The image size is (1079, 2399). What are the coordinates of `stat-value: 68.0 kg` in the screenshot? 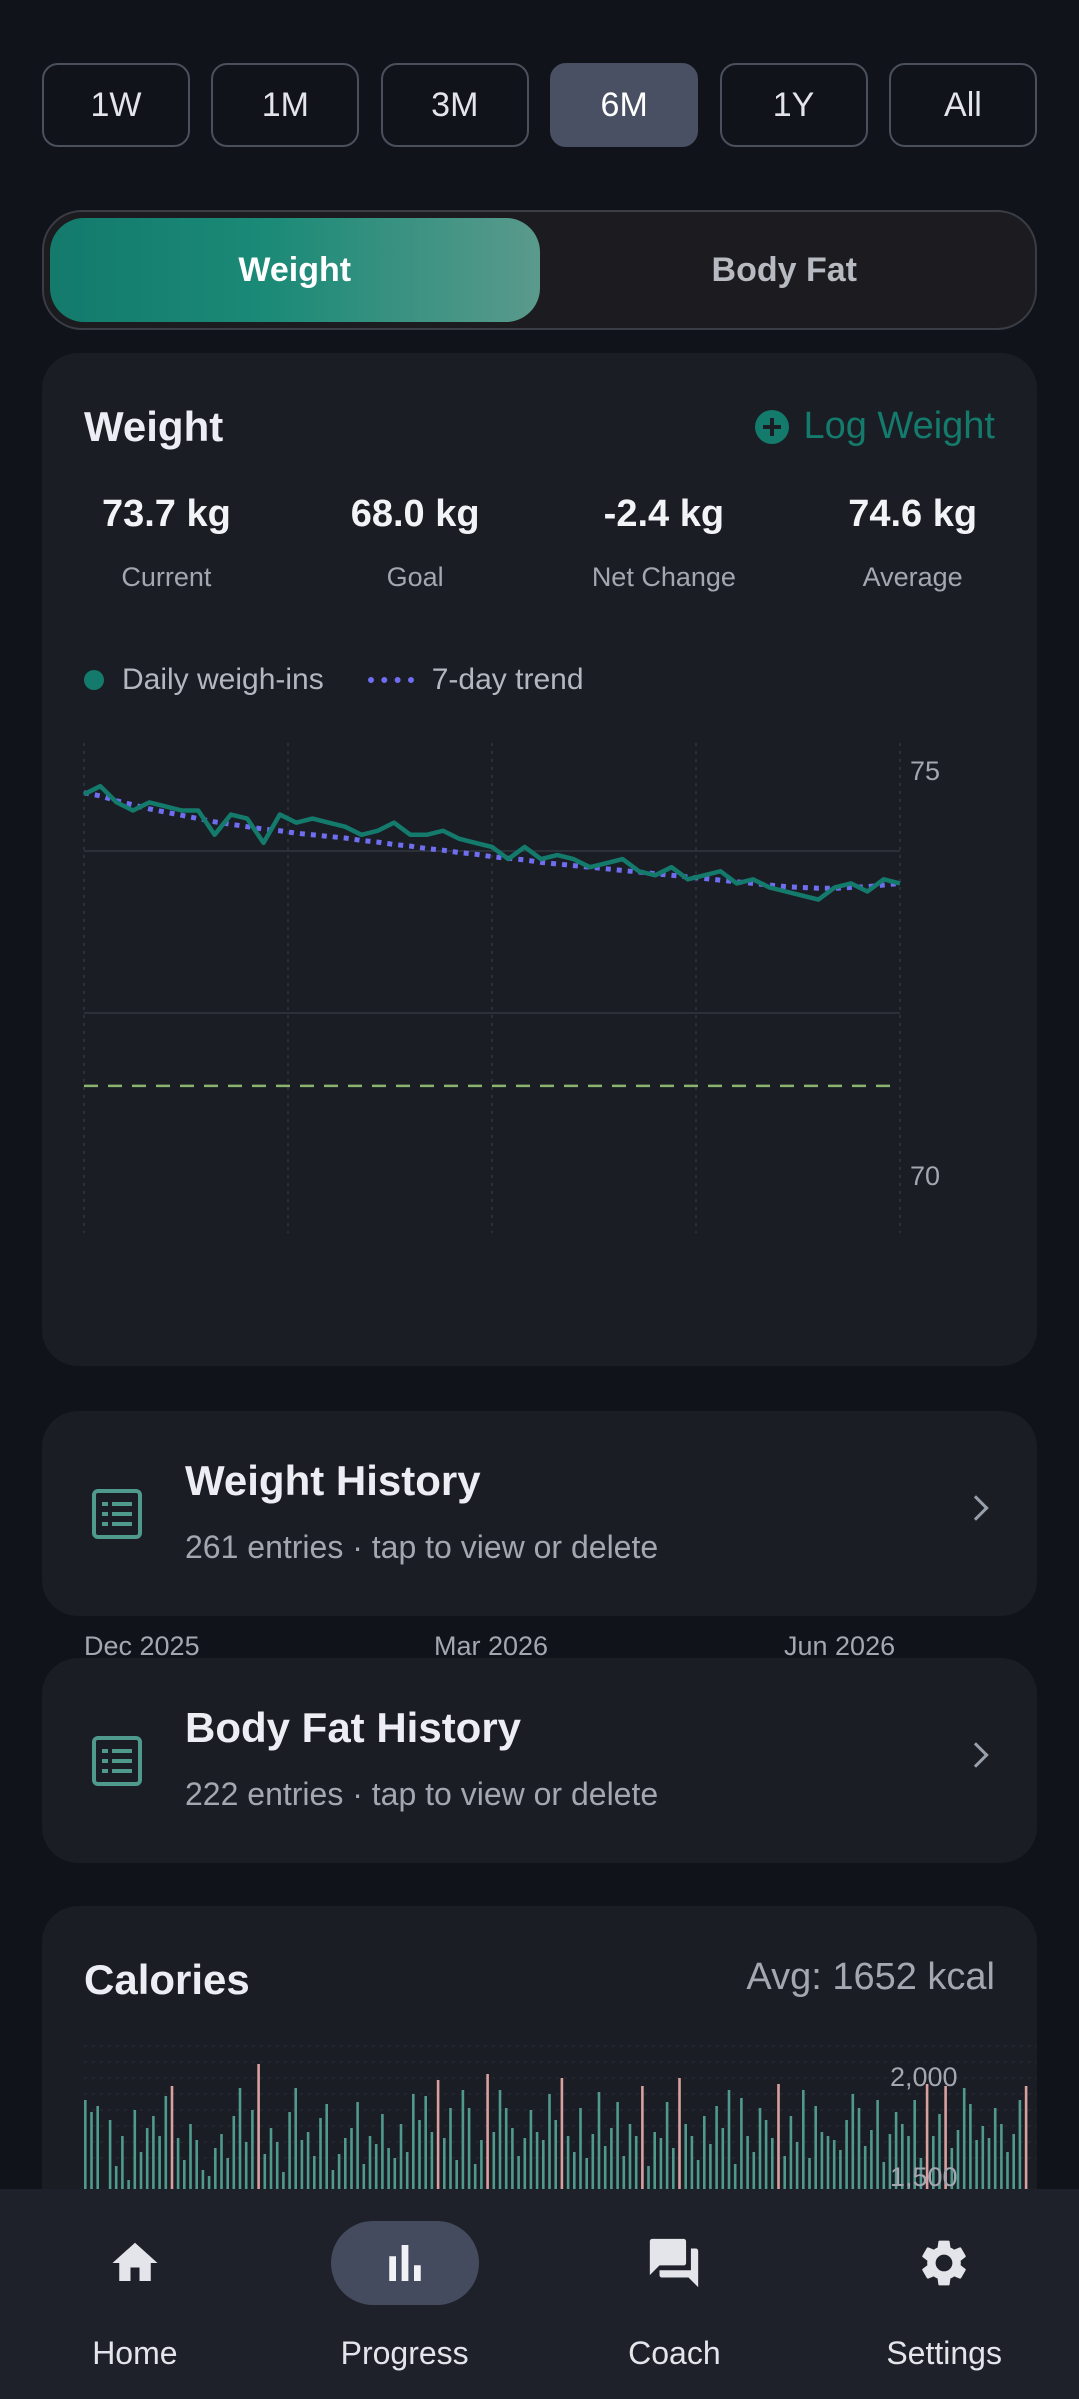 It's located at (415, 514).